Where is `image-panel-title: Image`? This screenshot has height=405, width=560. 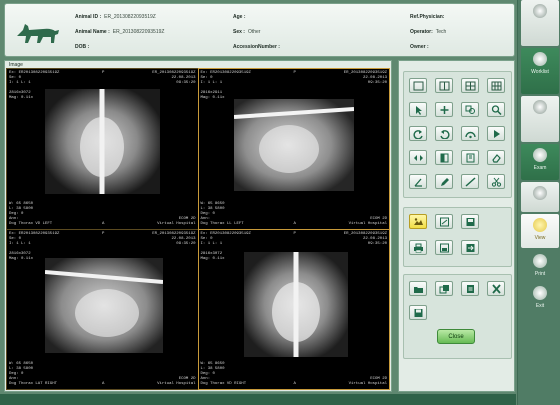
image-panel-title: Image is located at coordinates (16, 65).